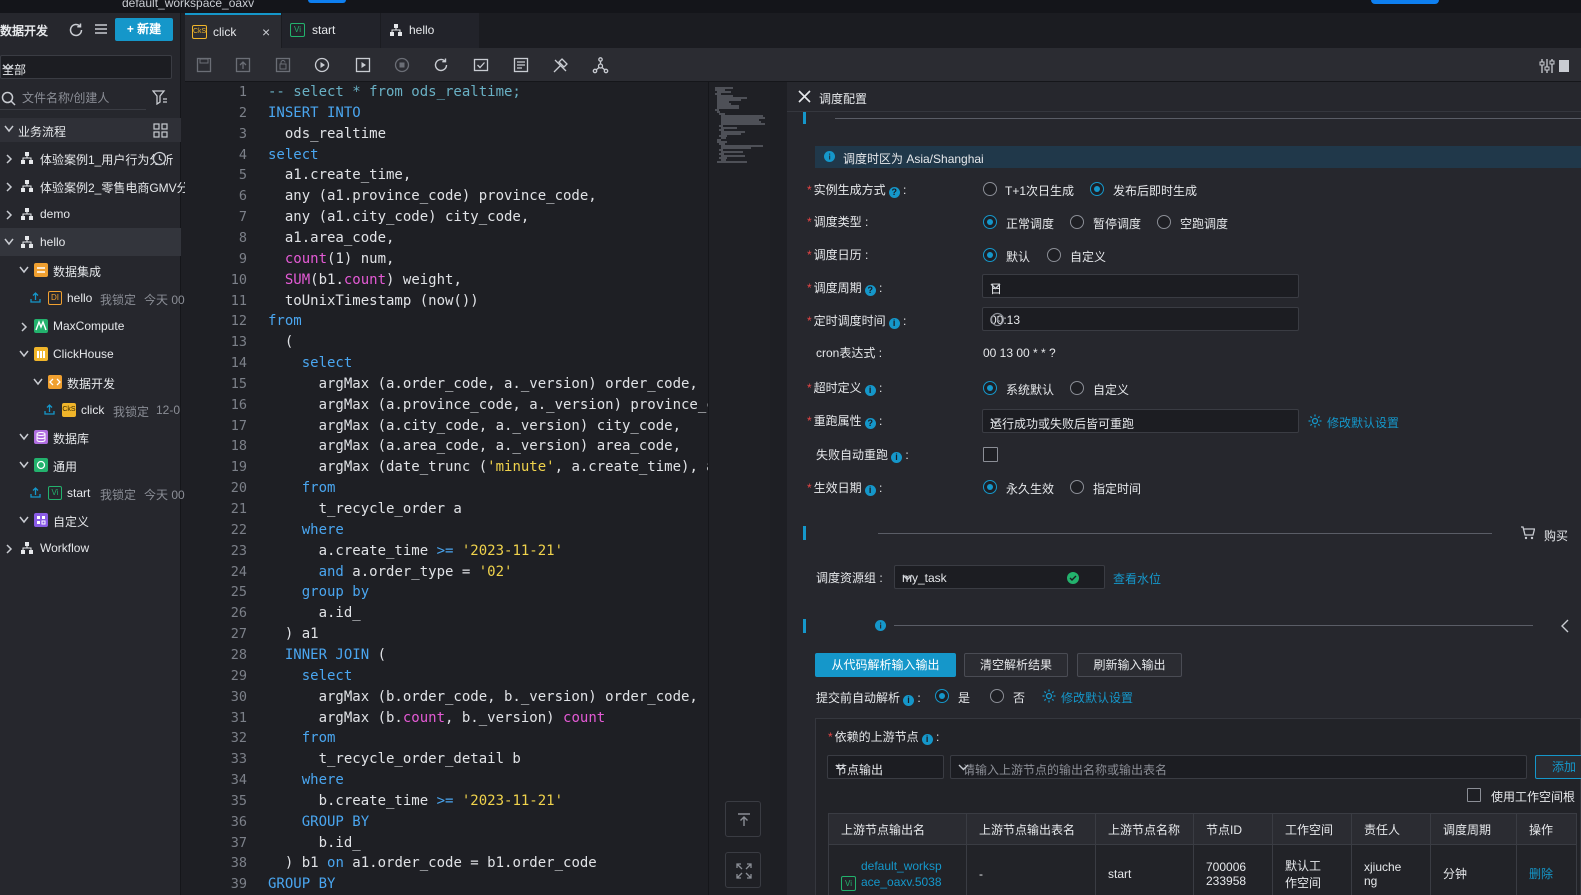 The height and width of the screenshot is (895, 1581). What do you see at coordinates (394, 92) in the screenshot?
I see `code-line: -- select * from ods_realtime;` at bounding box center [394, 92].